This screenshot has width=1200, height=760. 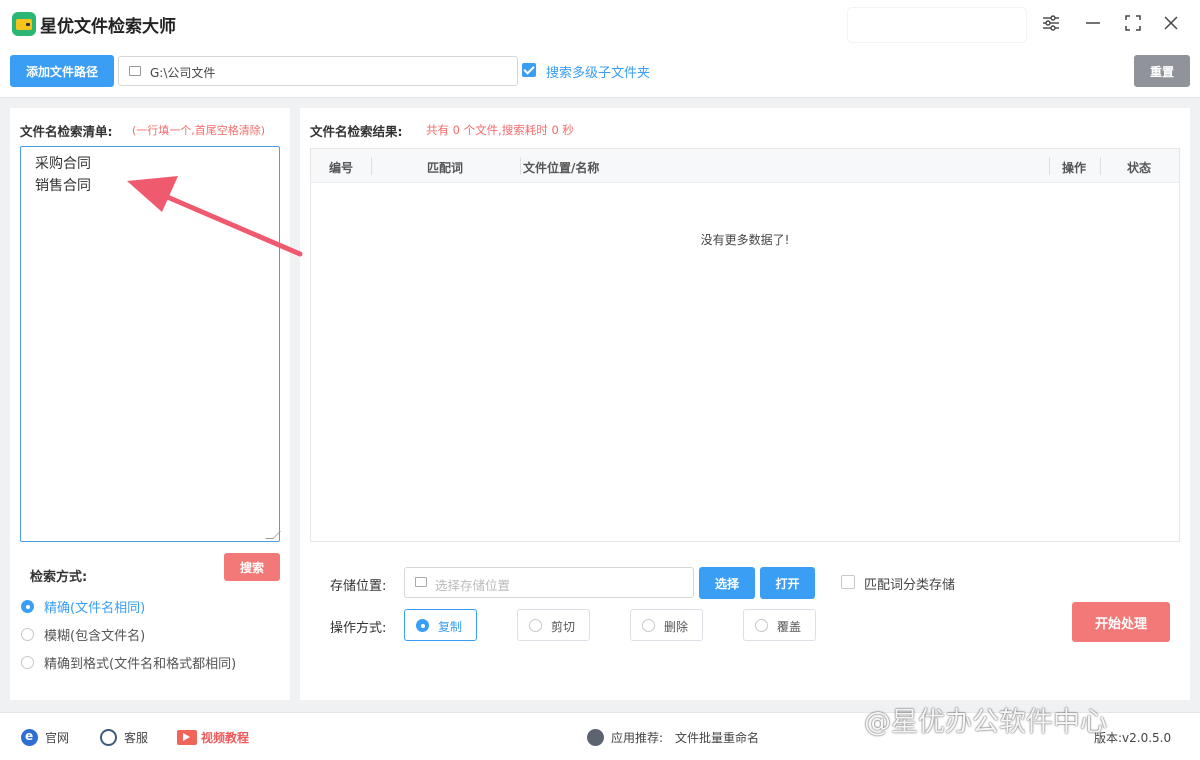 What do you see at coordinates (717, 737) in the screenshot?
I see `recommend-link: 文件批量重命名` at bounding box center [717, 737].